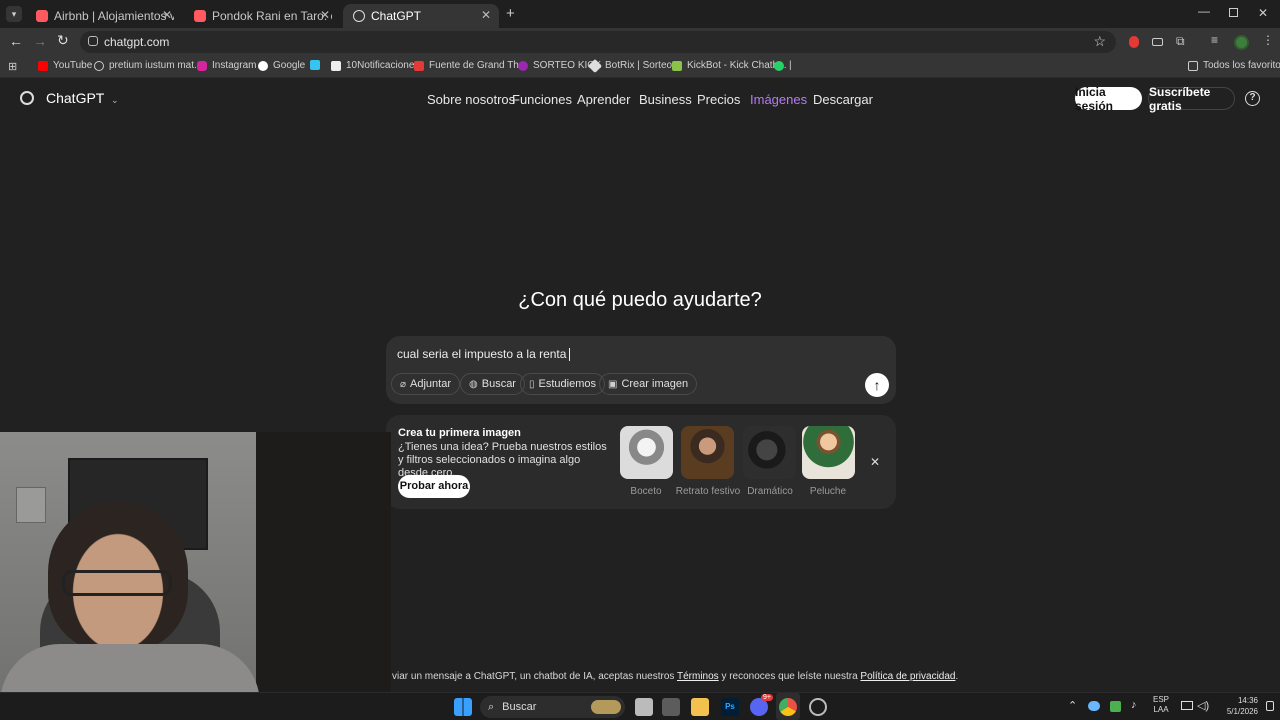 This screenshot has height=720, width=1280. I want to click on tab-search-chevron-icon: ▾, so click(14, 14).